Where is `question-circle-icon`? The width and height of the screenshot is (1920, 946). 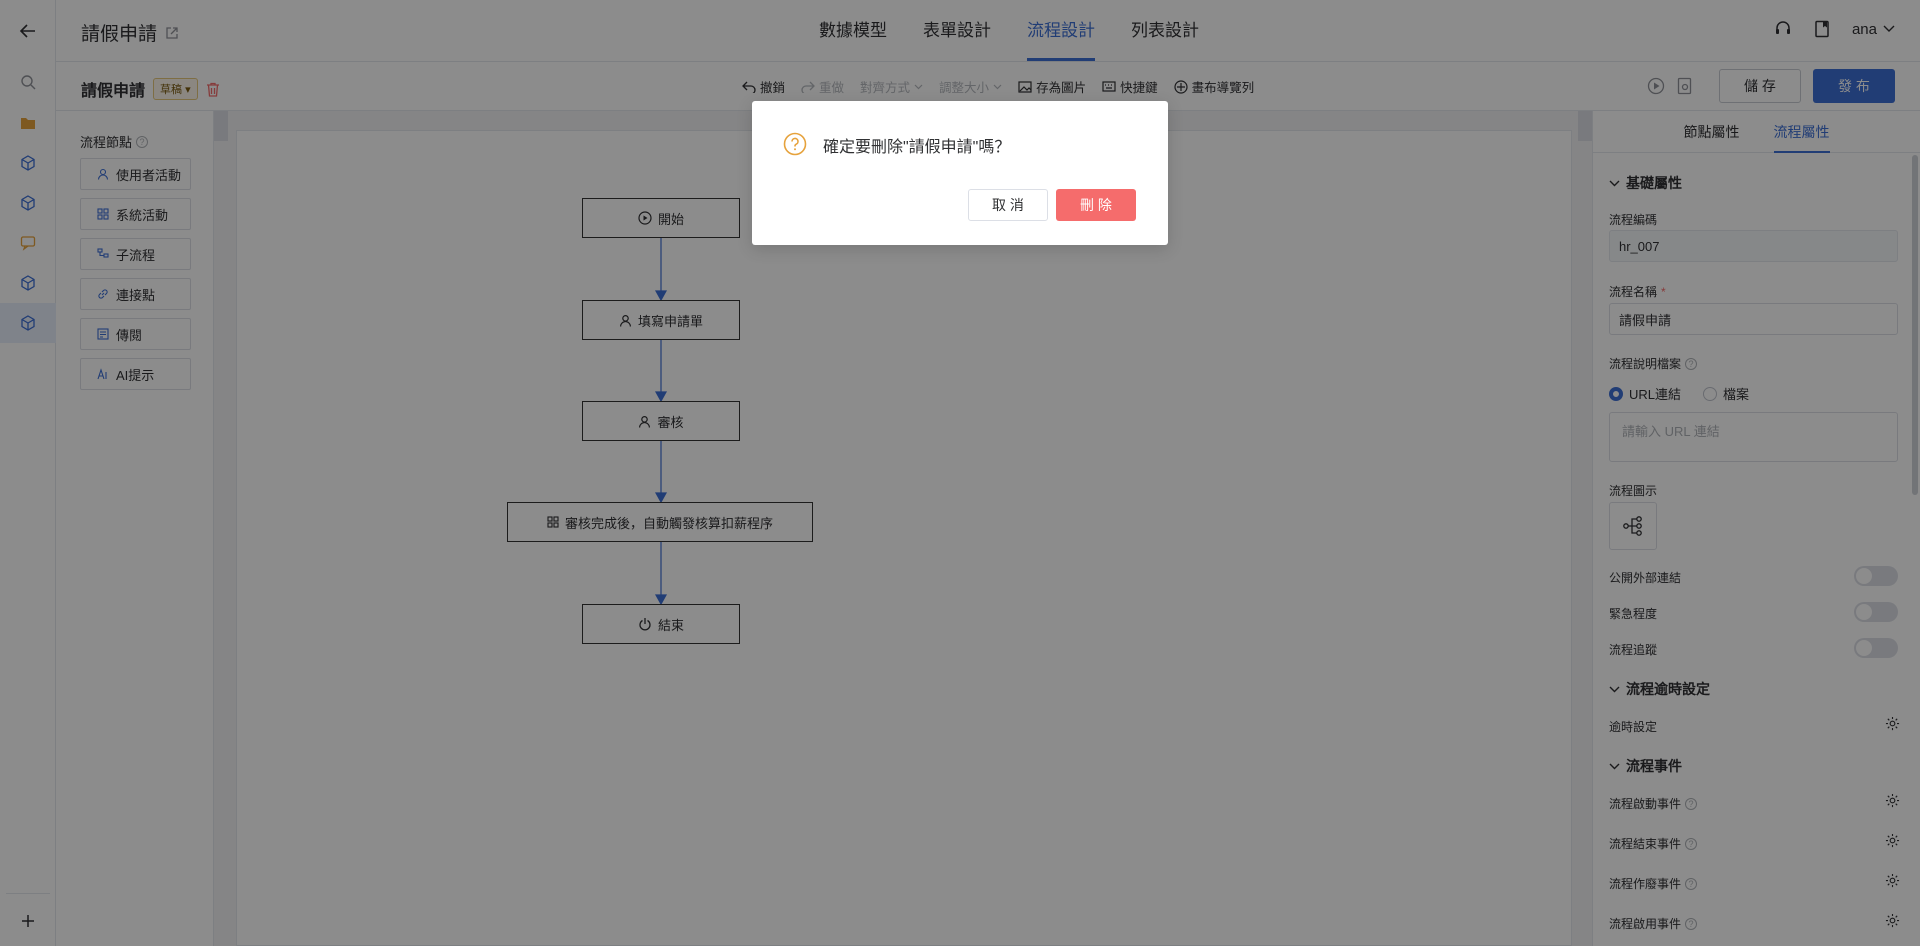
question-circle-icon is located at coordinates (795, 144).